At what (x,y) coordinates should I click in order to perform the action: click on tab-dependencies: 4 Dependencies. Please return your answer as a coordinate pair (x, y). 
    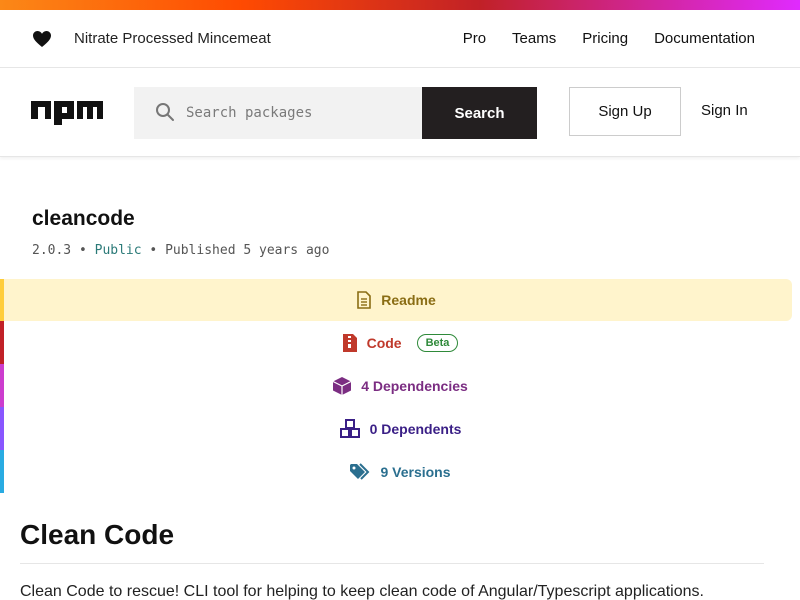
    Looking at the image, I should click on (400, 385).